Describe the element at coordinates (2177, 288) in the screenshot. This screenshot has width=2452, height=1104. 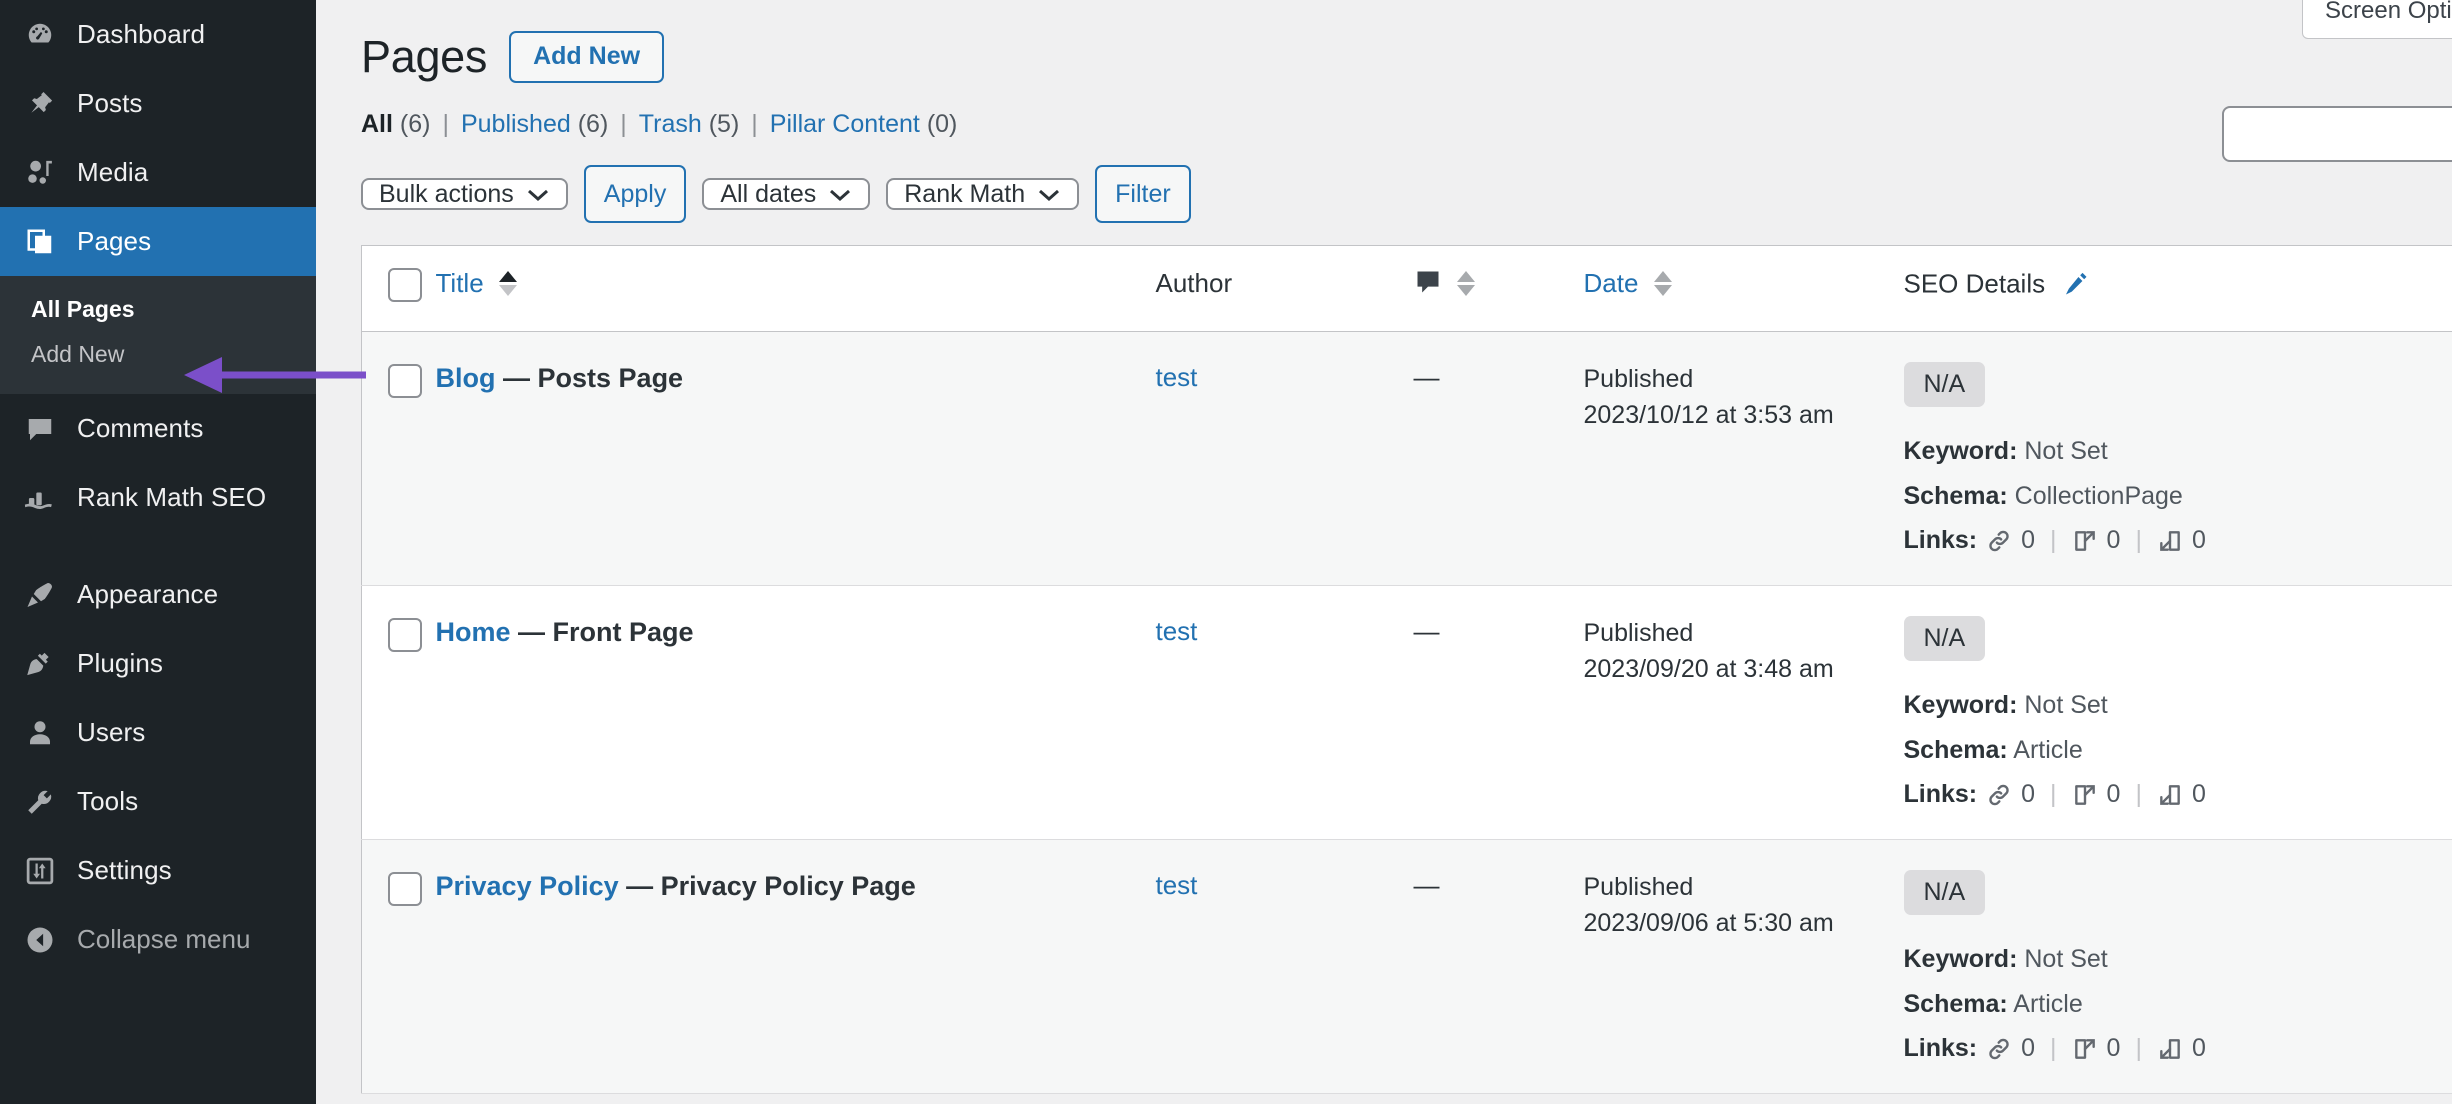
I see `column-header-seo-details: SEO Details` at that location.